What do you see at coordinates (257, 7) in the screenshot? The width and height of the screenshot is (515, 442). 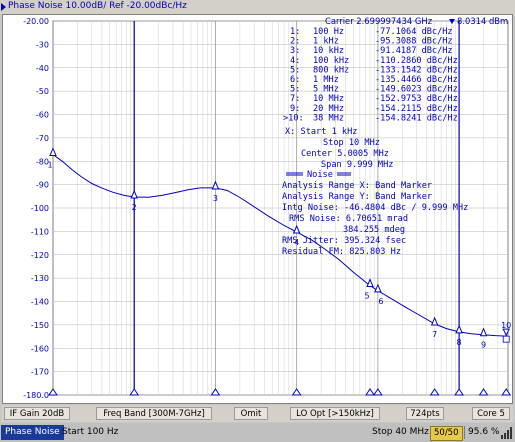 I see `trace-title-bar: Phase Noise 10.00dB/ Ref -20.00dBc/Hz` at bounding box center [257, 7].